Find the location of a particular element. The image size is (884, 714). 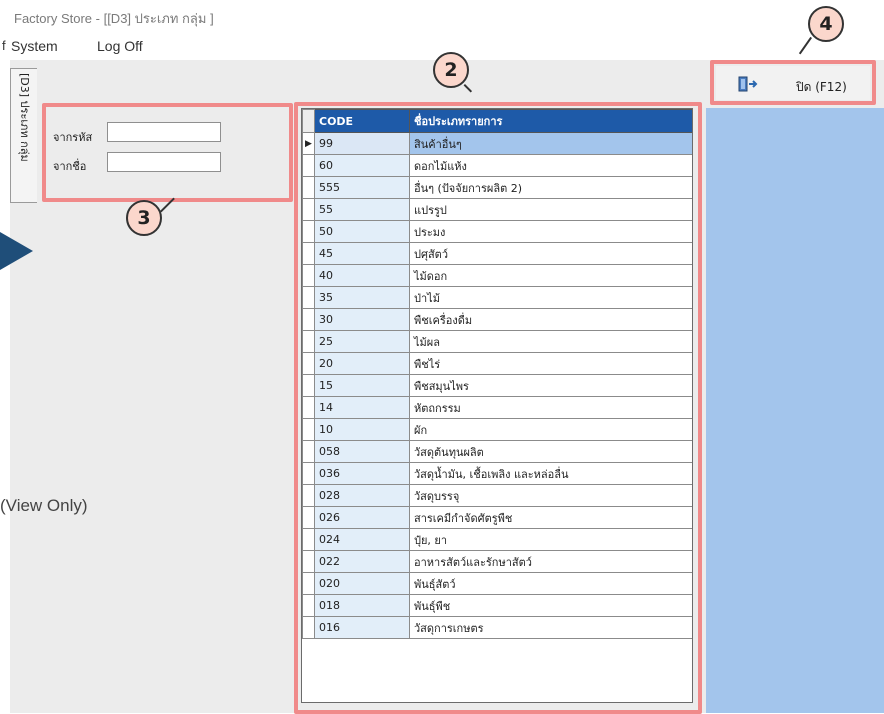

tab-d3-category-group: [D3] ประเภท กลุ่ม is located at coordinates (23, 135).